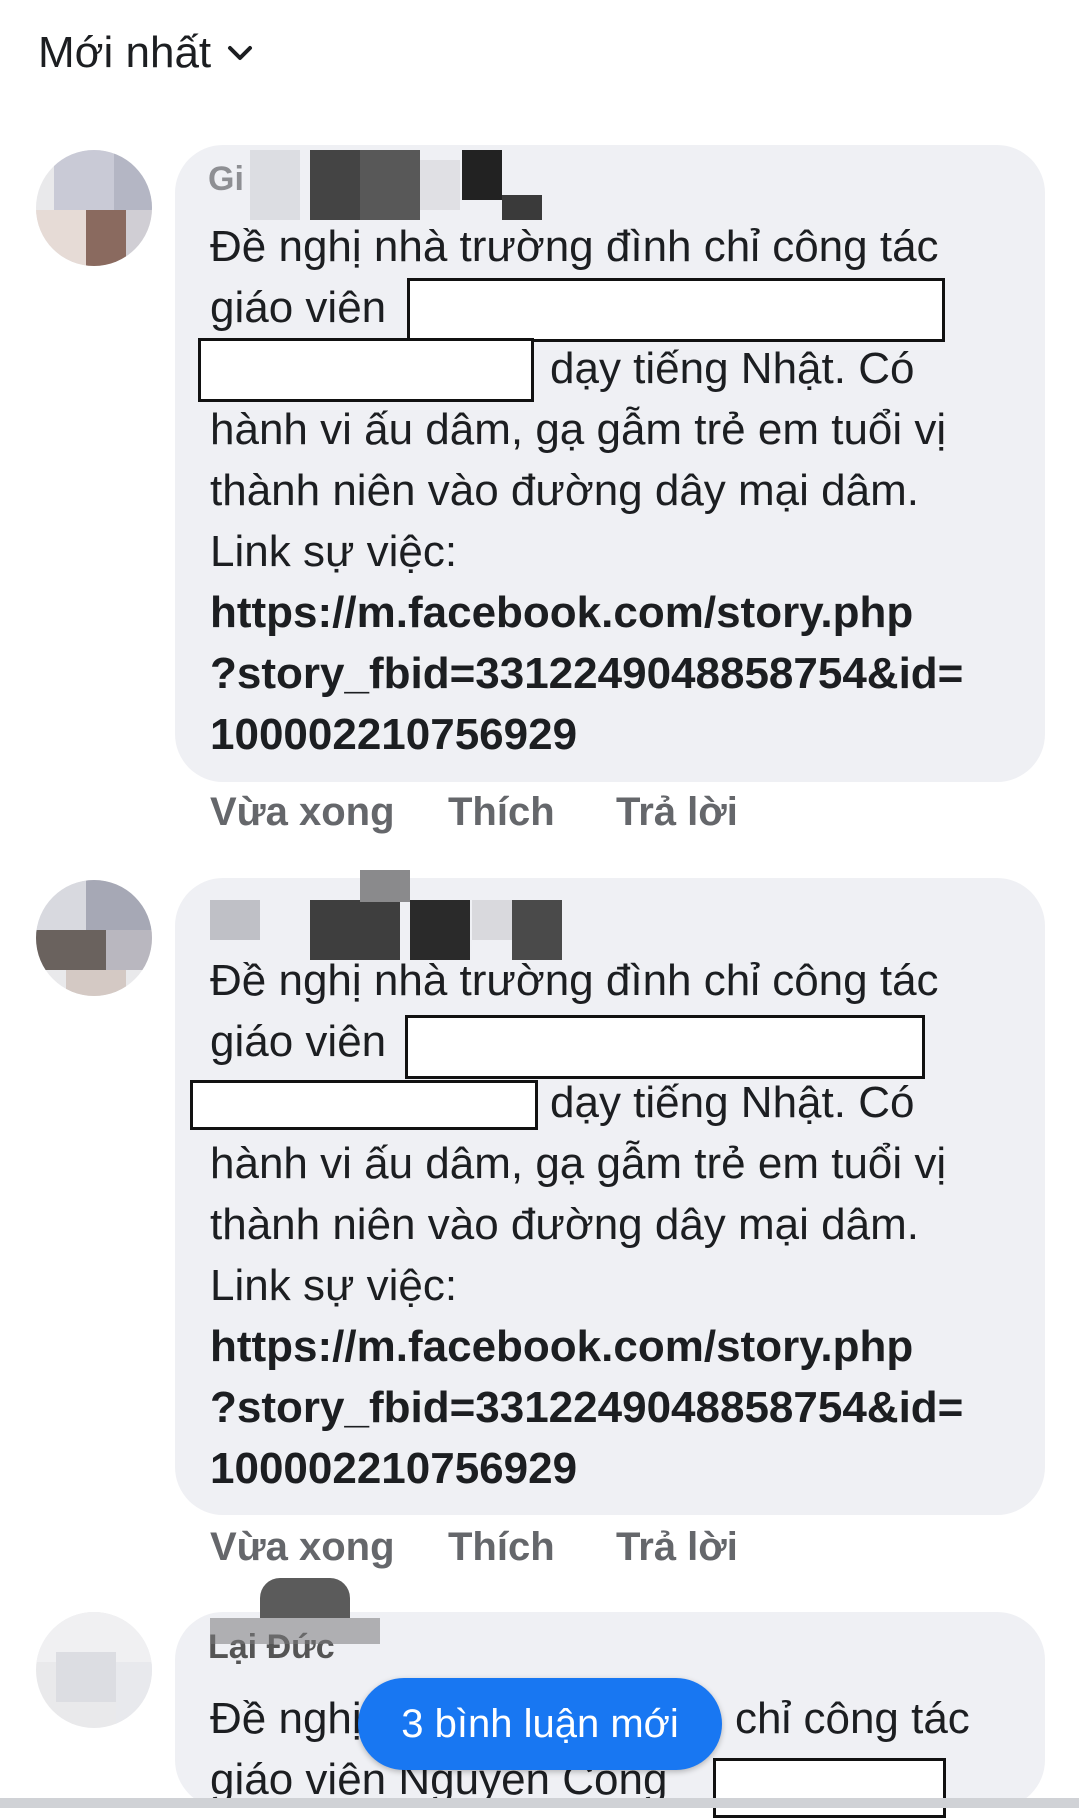  Describe the element at coordinates (540, 1724) in the screenshot. I see `new-comments-button: 3 bình luận mới` at that location.